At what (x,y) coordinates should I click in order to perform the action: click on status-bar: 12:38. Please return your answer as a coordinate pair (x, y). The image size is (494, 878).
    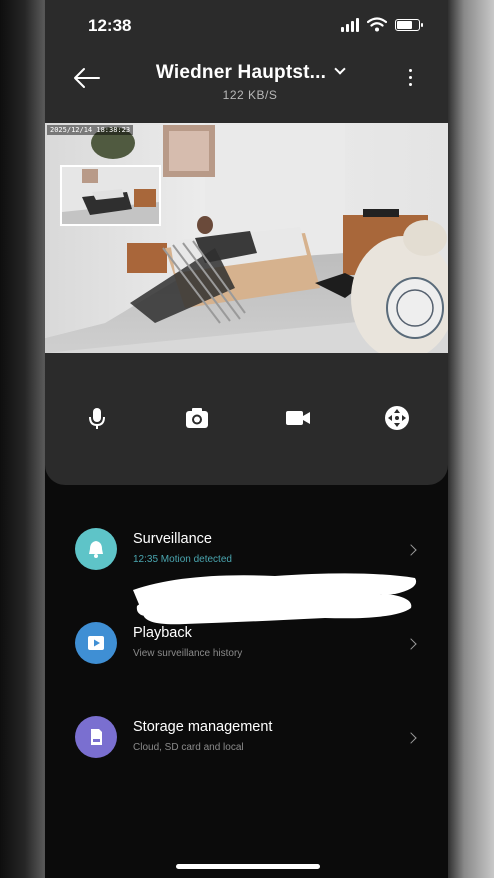
    Looking at the image, I should click on (246, 26).